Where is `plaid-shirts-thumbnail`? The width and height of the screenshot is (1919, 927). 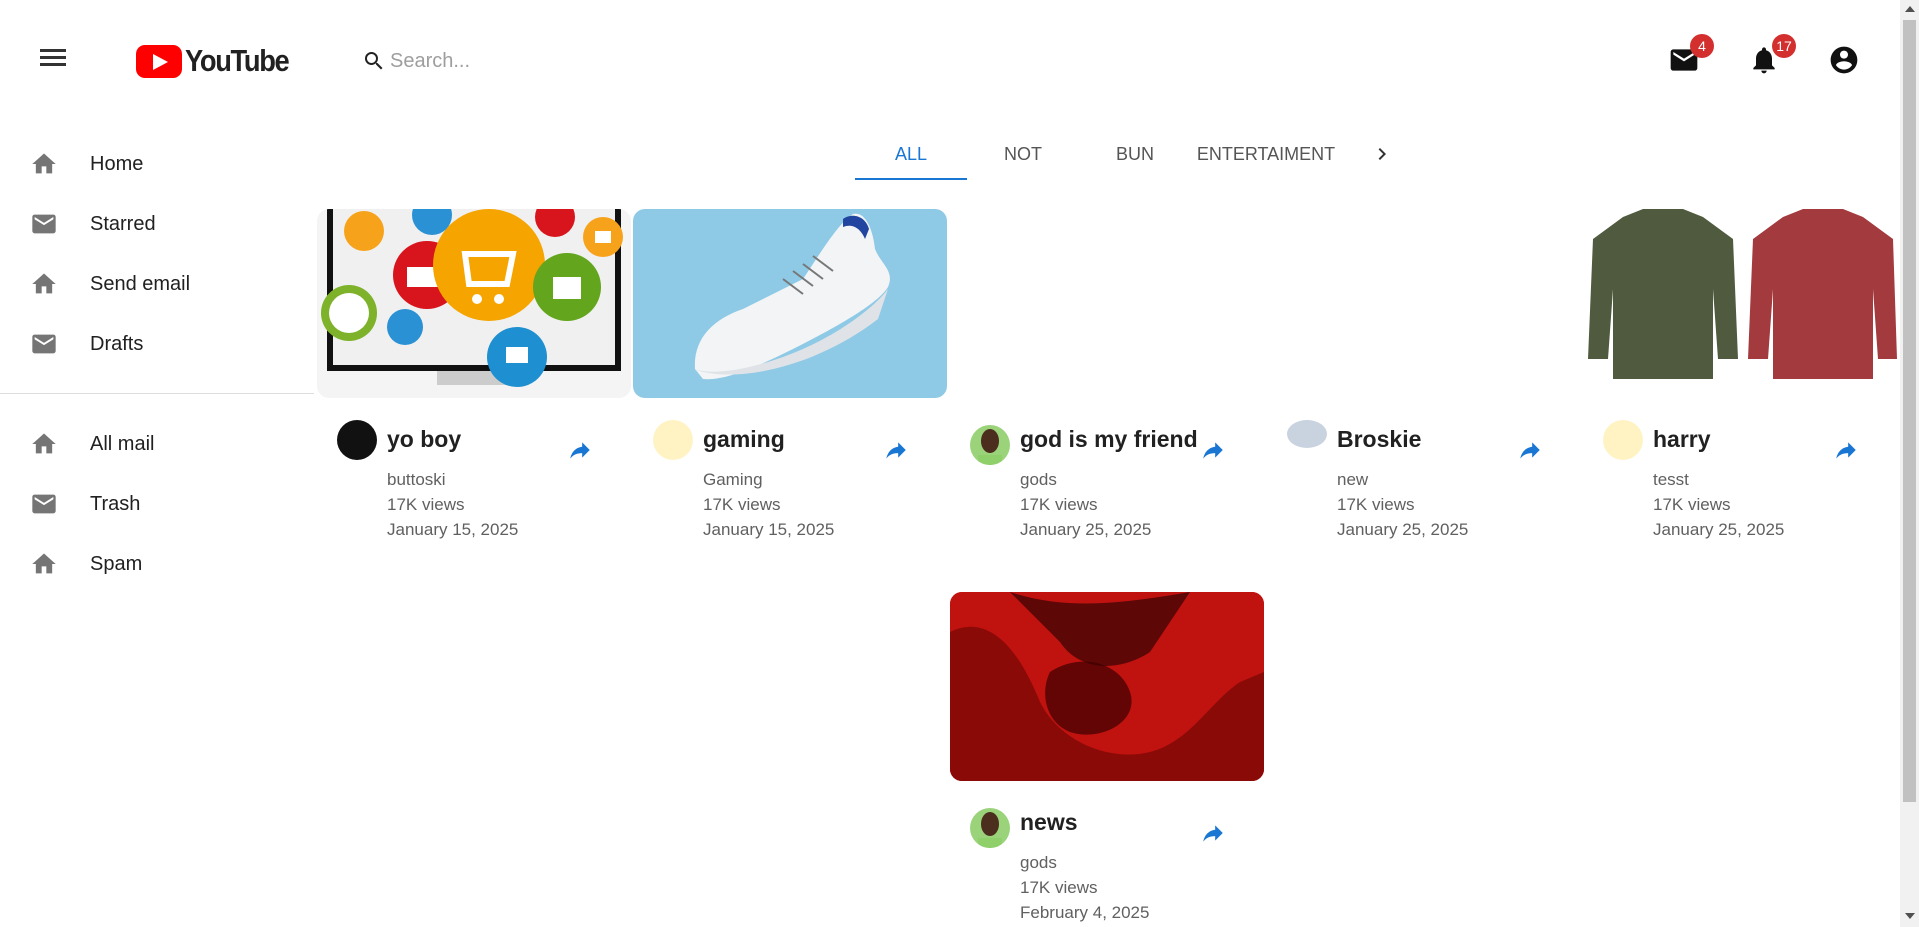 plaid-shirts-thumbnail is located at coordinates (1740, 303).